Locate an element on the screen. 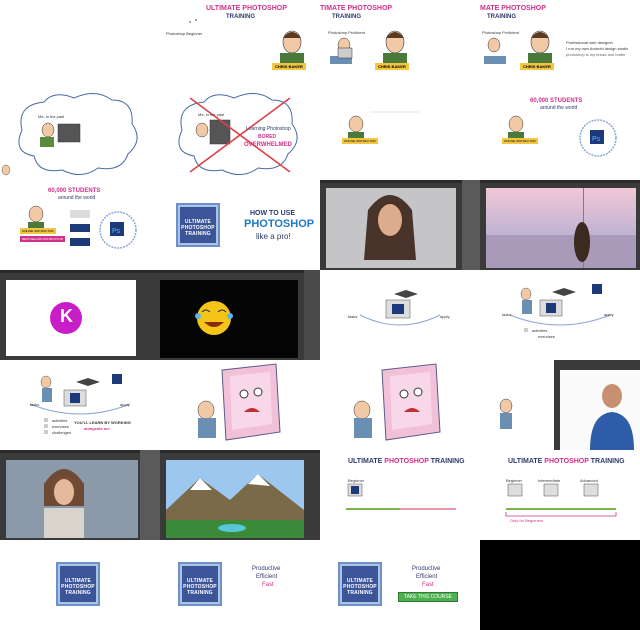 The height and width of the screenshot is (630, 640). k-letter: K is located at coordinates (66, 316).